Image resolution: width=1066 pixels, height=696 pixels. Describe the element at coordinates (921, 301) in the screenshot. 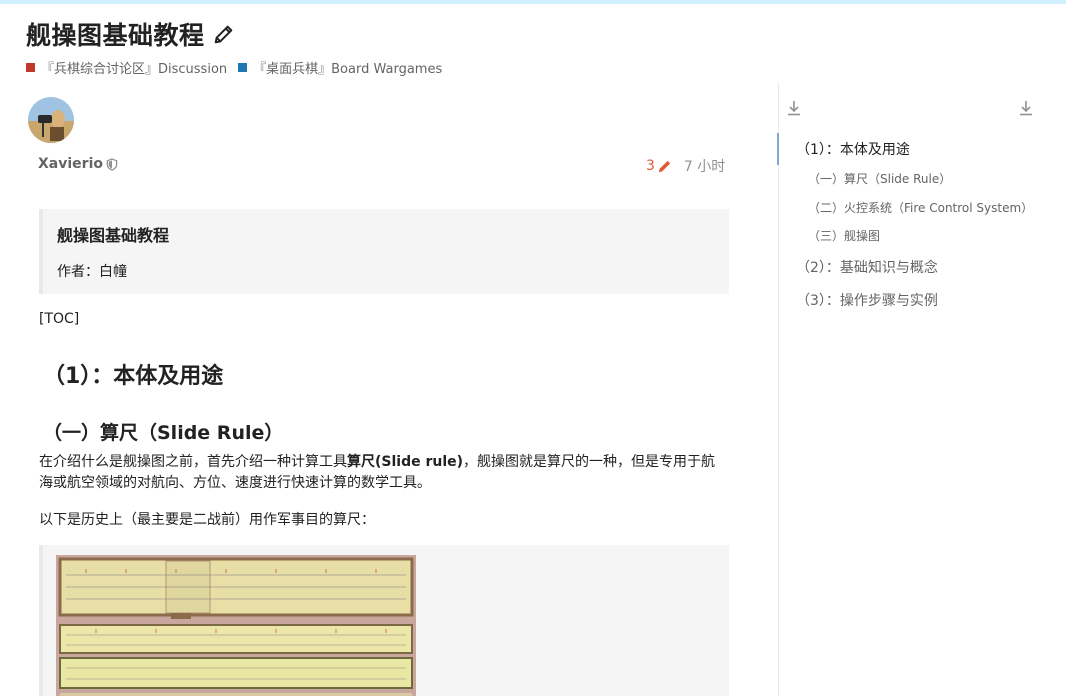

I see `toc-item: （3）：操作步骤与实例` at that location.